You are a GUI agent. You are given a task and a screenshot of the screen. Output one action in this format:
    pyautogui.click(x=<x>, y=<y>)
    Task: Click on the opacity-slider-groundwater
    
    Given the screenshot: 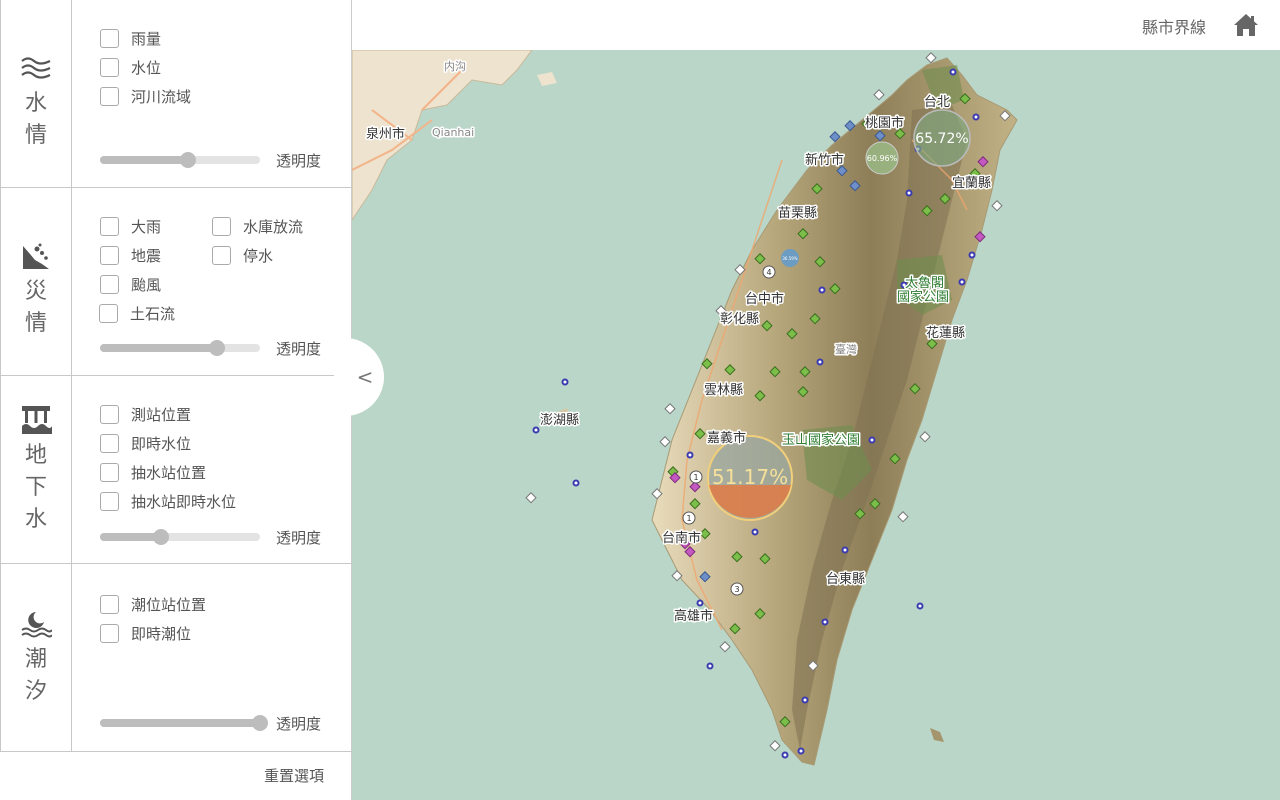 What is the action you would take?
    pyautogui.click(x=180, y=537)
    